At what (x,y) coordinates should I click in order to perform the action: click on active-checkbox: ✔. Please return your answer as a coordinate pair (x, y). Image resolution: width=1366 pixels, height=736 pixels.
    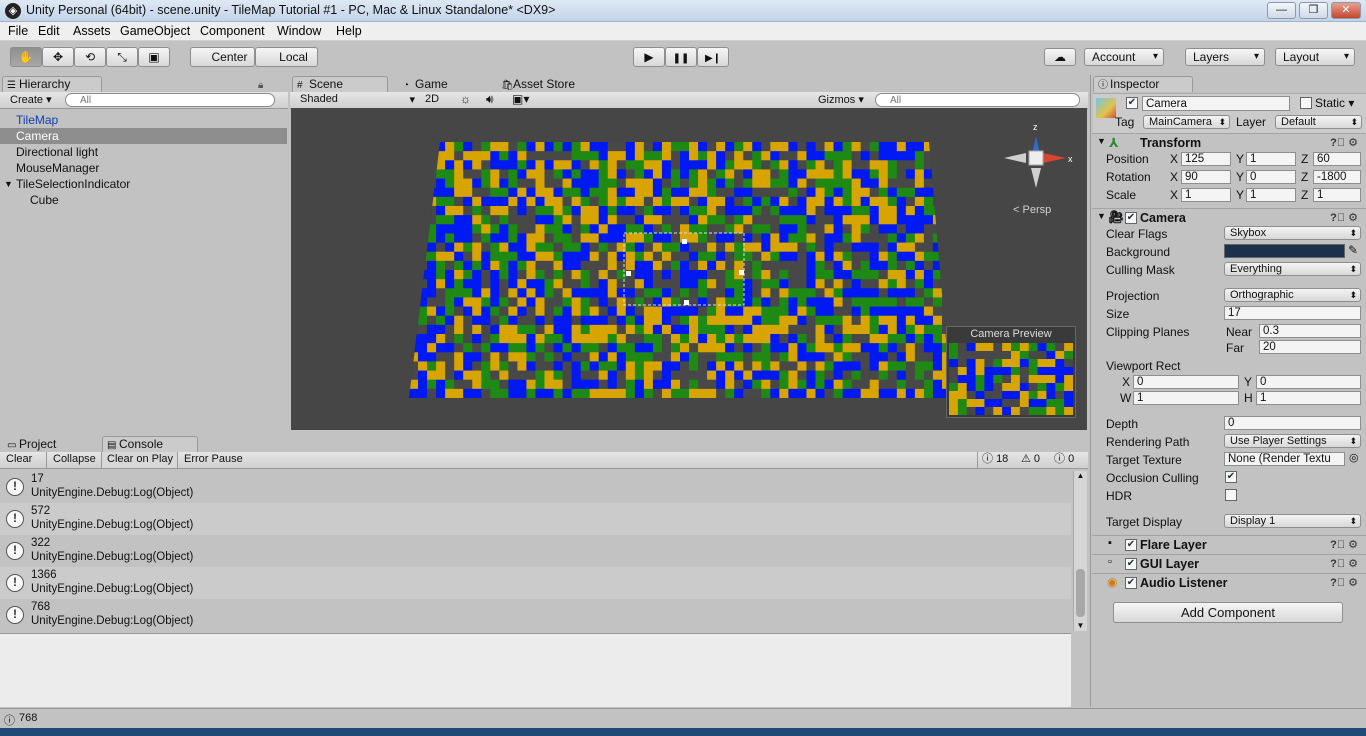
    Looking at the image, I should click on (1132, 103).